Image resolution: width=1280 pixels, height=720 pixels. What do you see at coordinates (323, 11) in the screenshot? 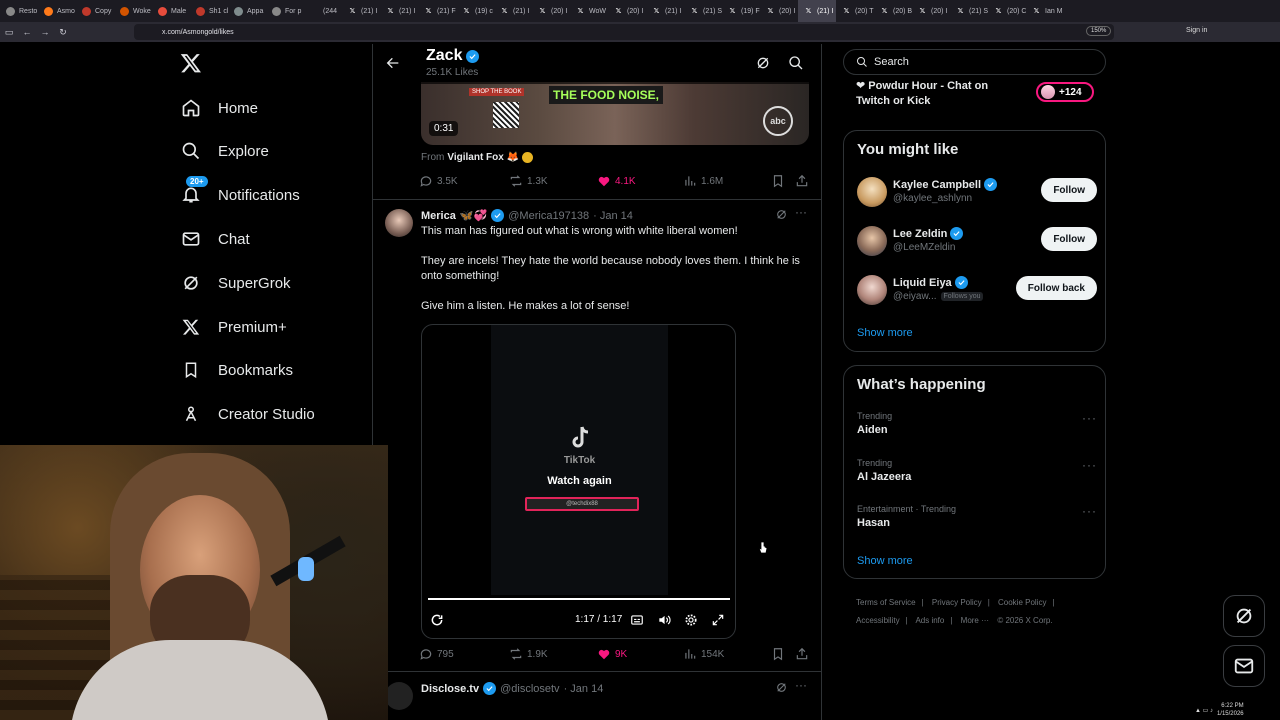
I see `browser-tab: (244` at bounding box center [323, 11].